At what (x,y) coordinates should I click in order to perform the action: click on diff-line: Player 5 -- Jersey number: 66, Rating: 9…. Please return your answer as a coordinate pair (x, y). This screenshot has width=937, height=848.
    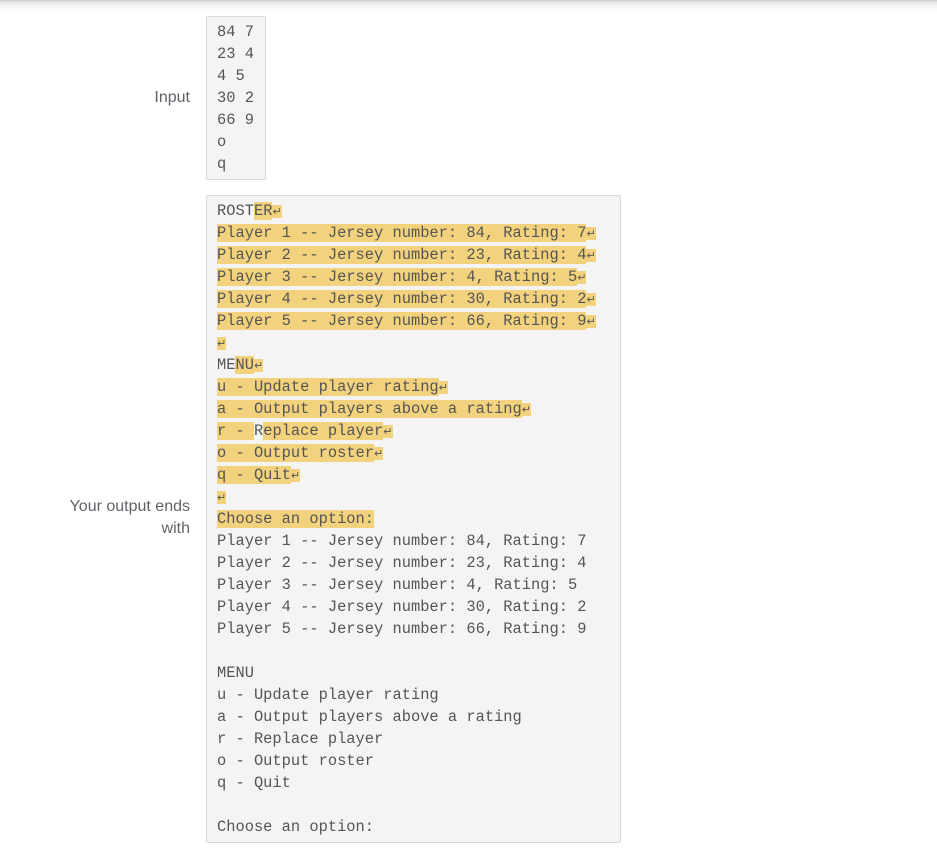
    Looking at the image, I should click on (418, 321).